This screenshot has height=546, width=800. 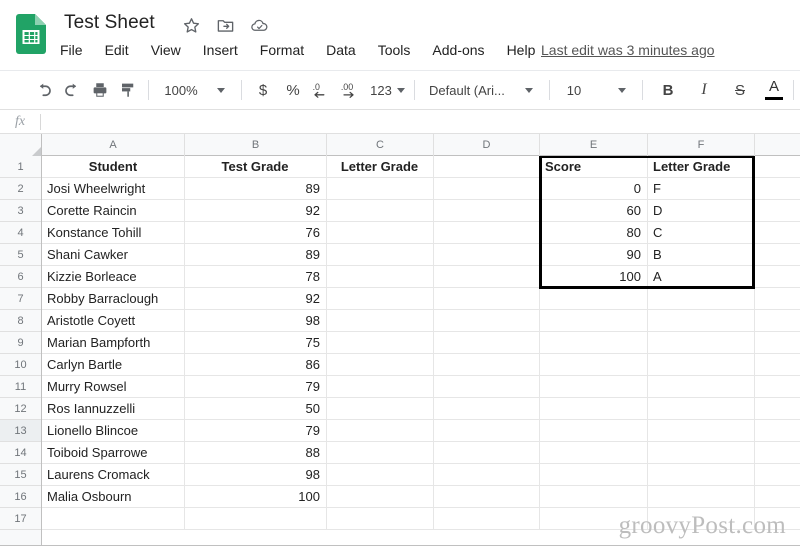 What do you see at coordinates (487, 145) in the screenshot?
I see `column-header-d: D` at bounding box center [487, 145].